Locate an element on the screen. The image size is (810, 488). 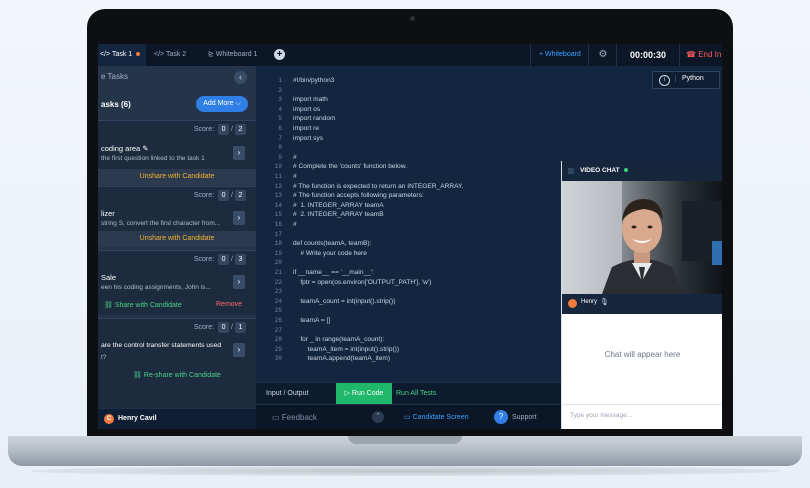
phone-hangup-icon: ☎ is located at coordinates (691, 54).